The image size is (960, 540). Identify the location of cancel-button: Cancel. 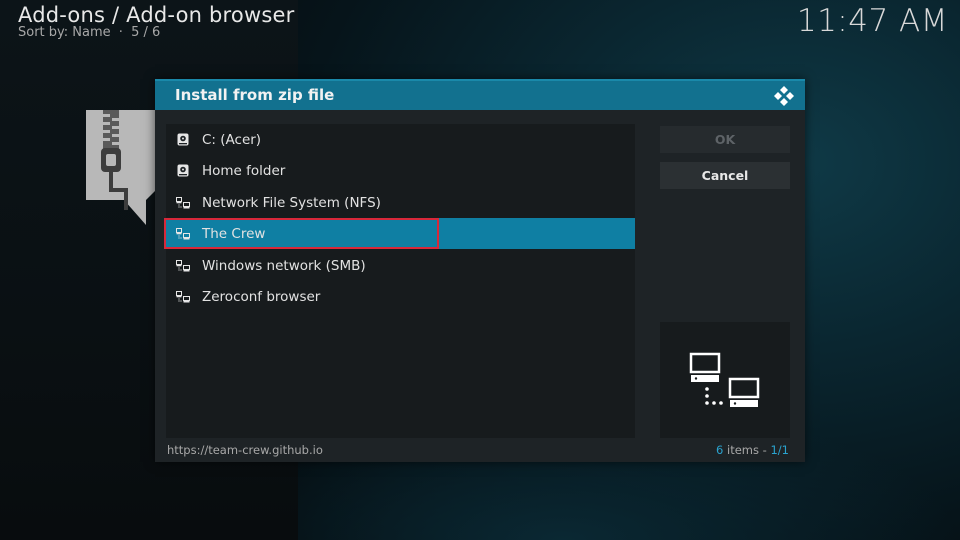
(725, 175).